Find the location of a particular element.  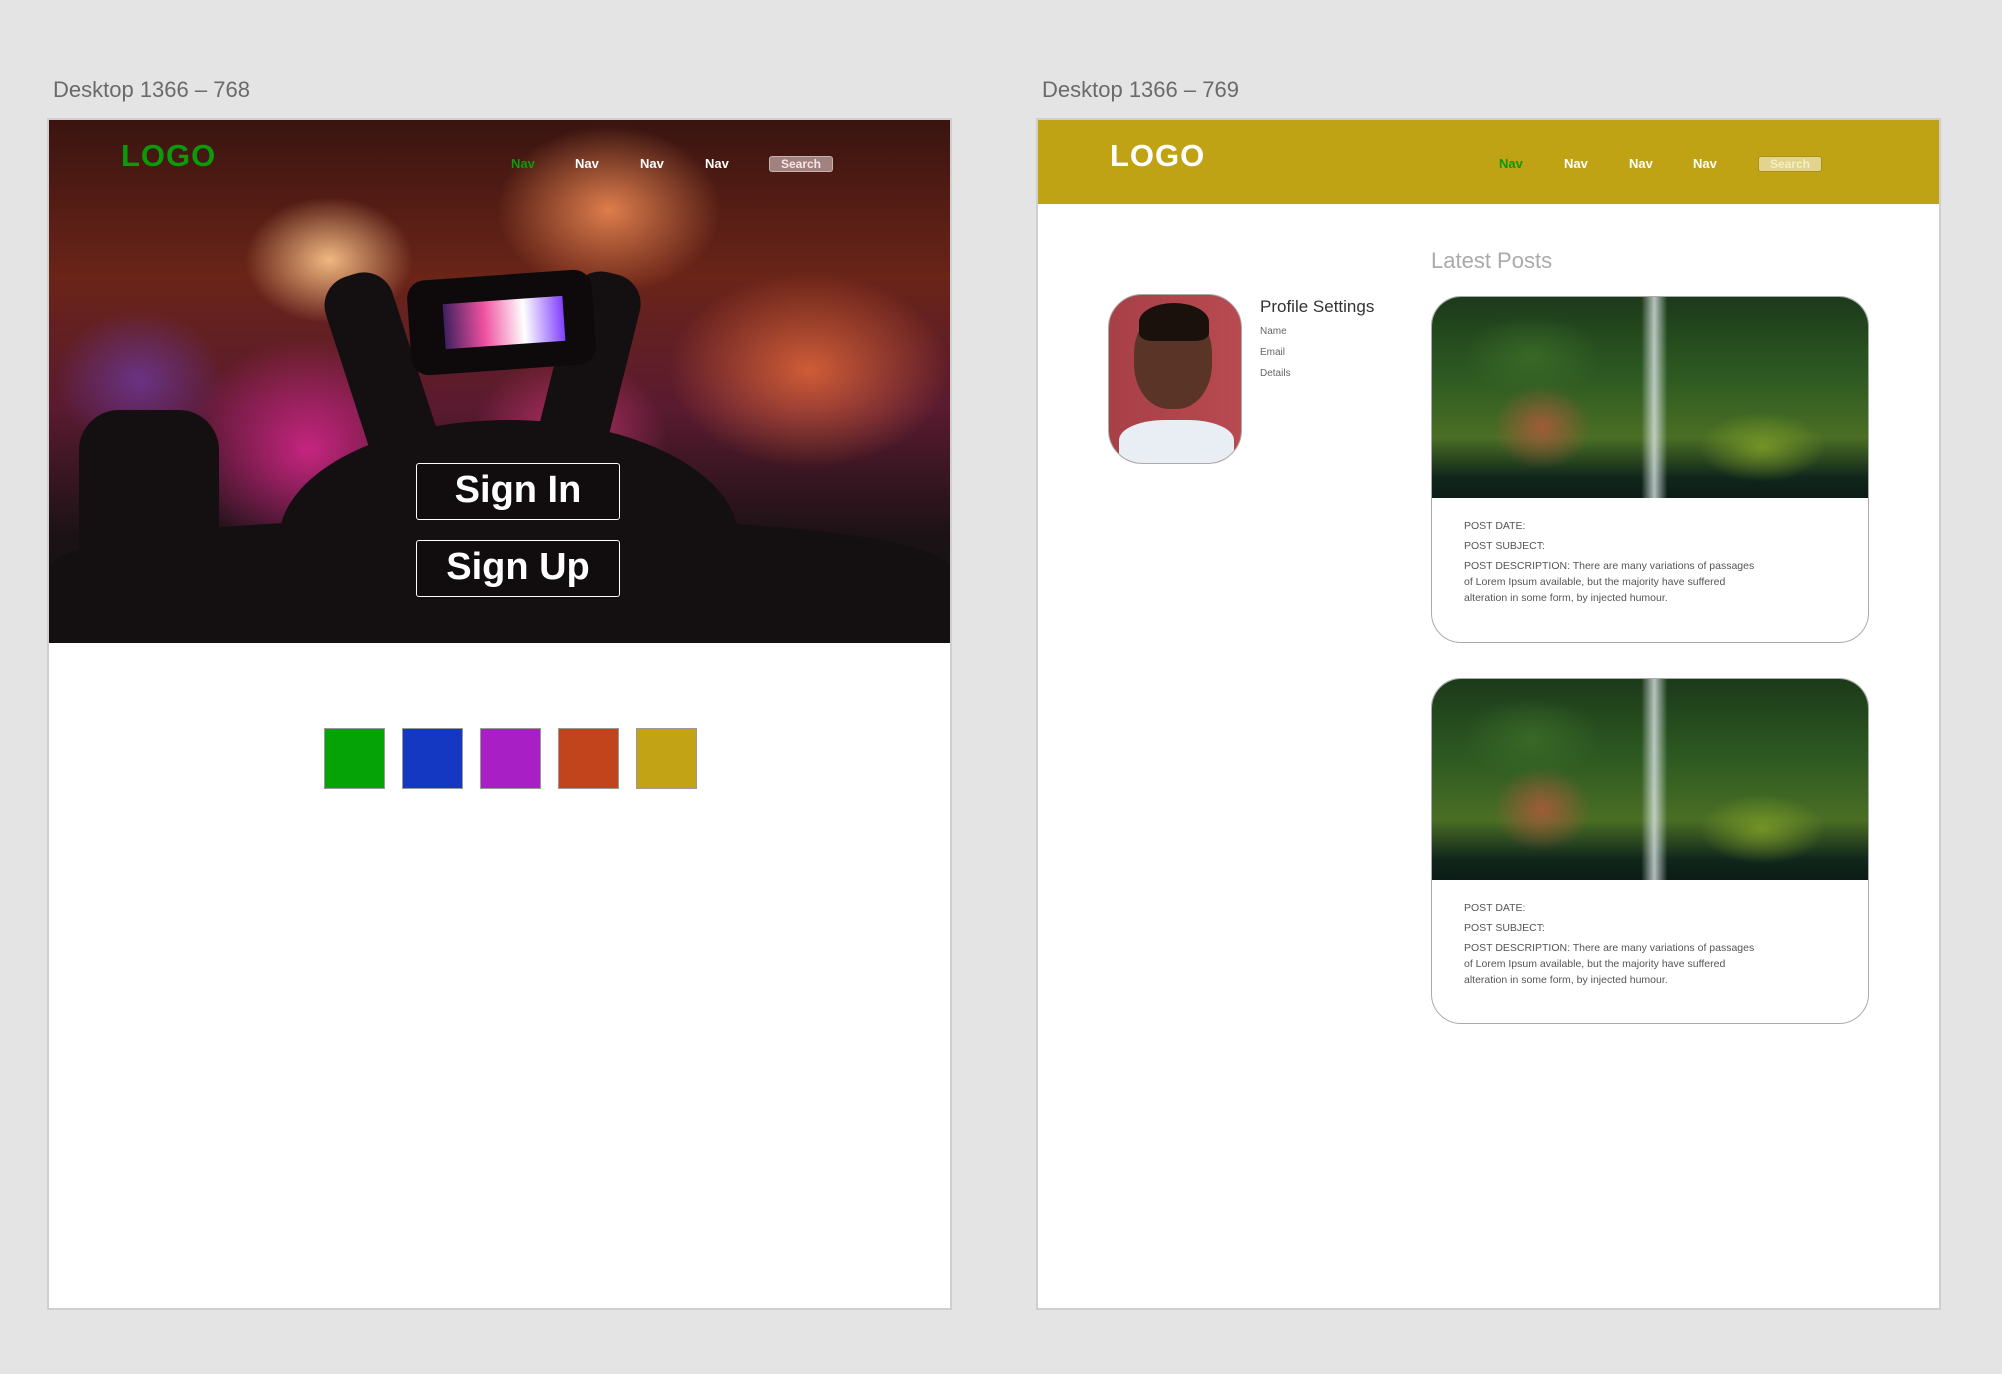

color-swatch-mustard is located at coordinates (666, 758).